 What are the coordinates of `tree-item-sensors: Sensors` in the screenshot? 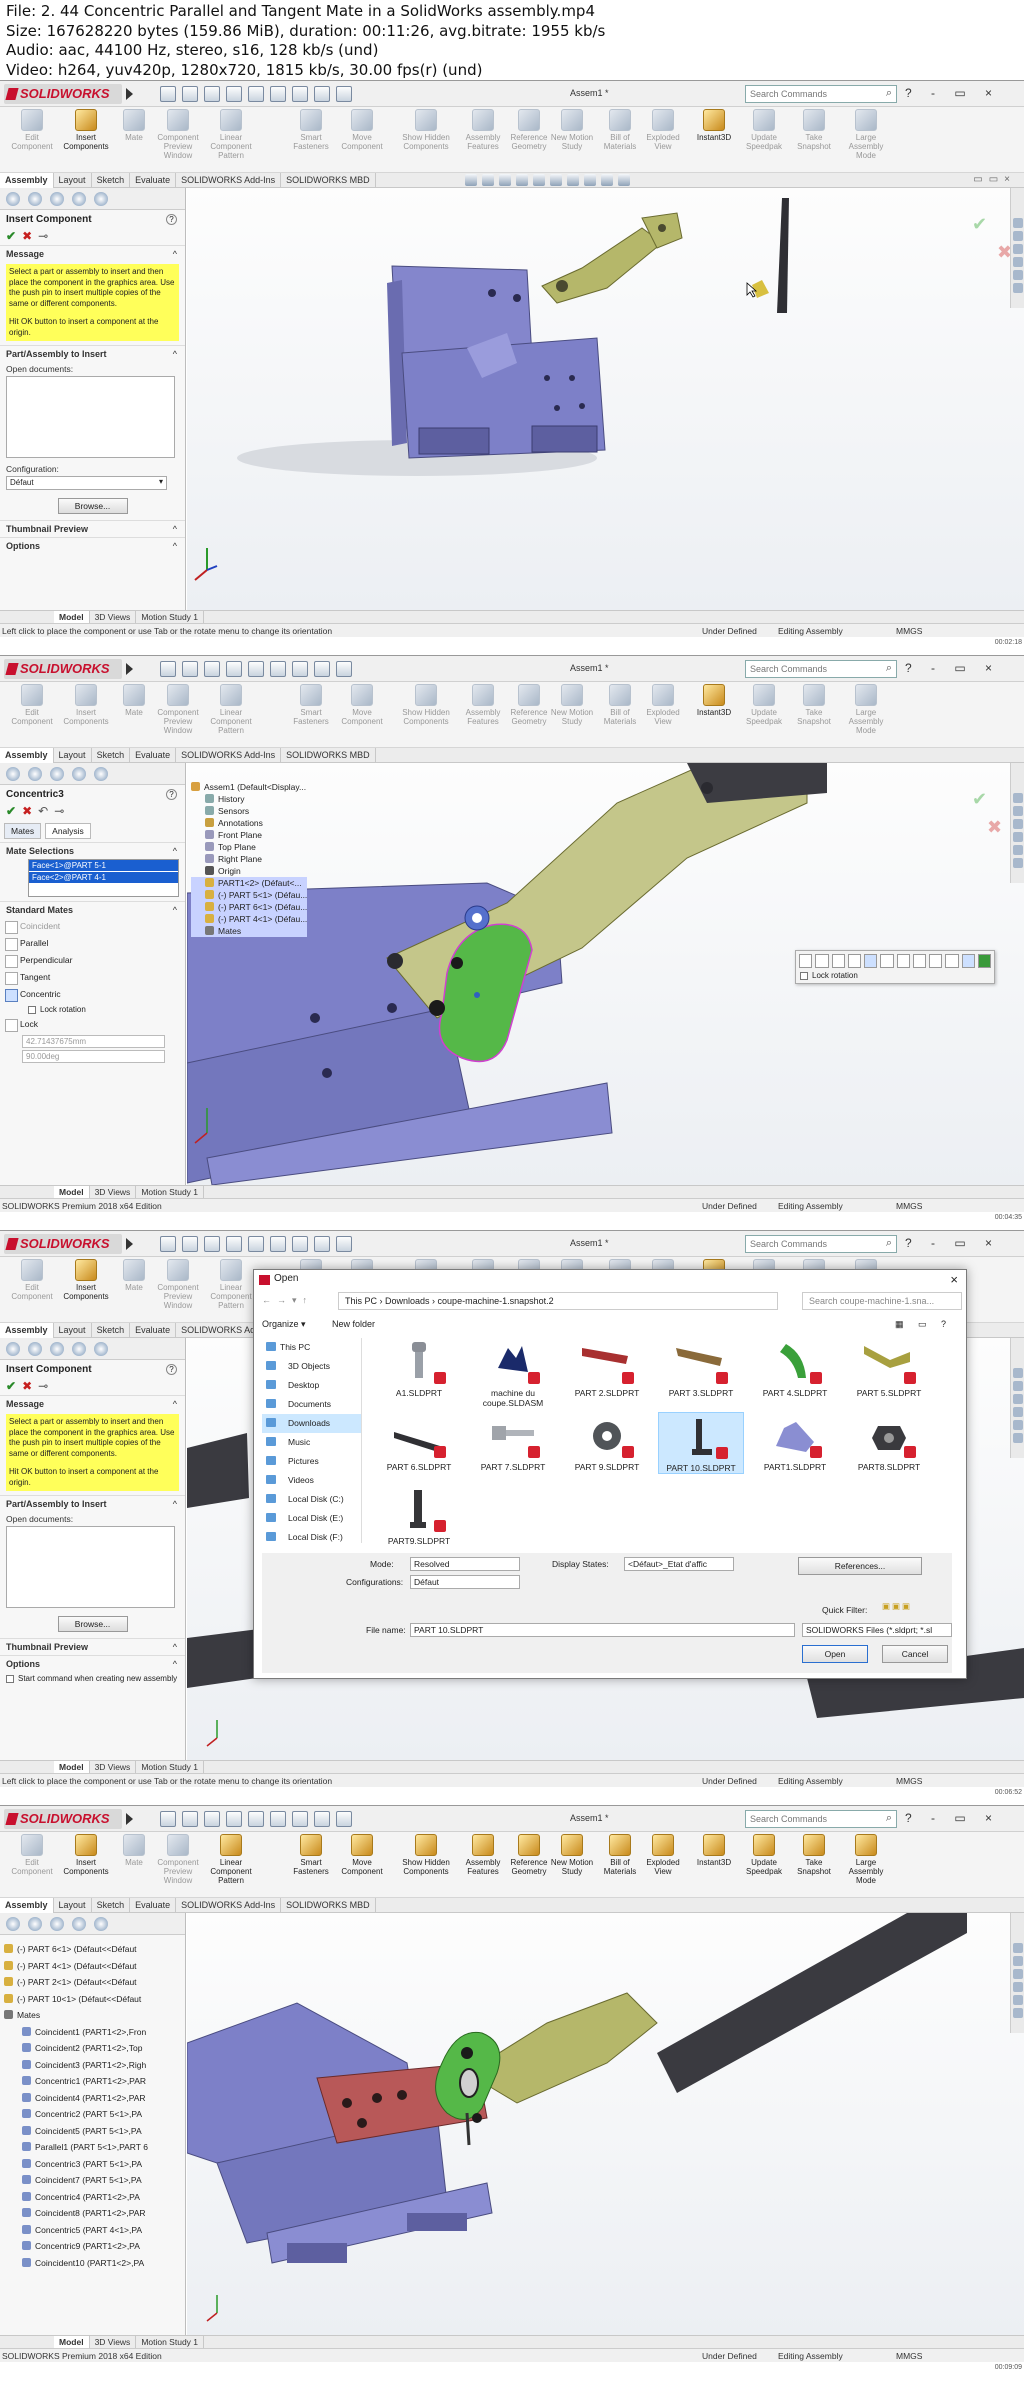 It's located at (249, 811).